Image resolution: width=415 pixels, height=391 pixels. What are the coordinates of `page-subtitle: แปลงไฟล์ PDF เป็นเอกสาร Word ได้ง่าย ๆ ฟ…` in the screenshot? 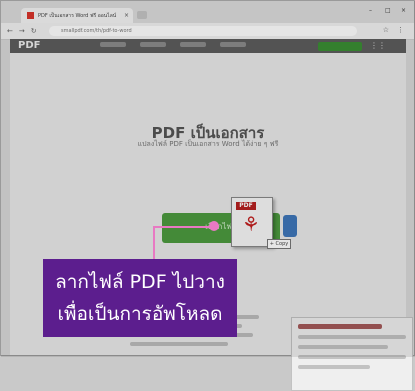 It's located at (208, 144).